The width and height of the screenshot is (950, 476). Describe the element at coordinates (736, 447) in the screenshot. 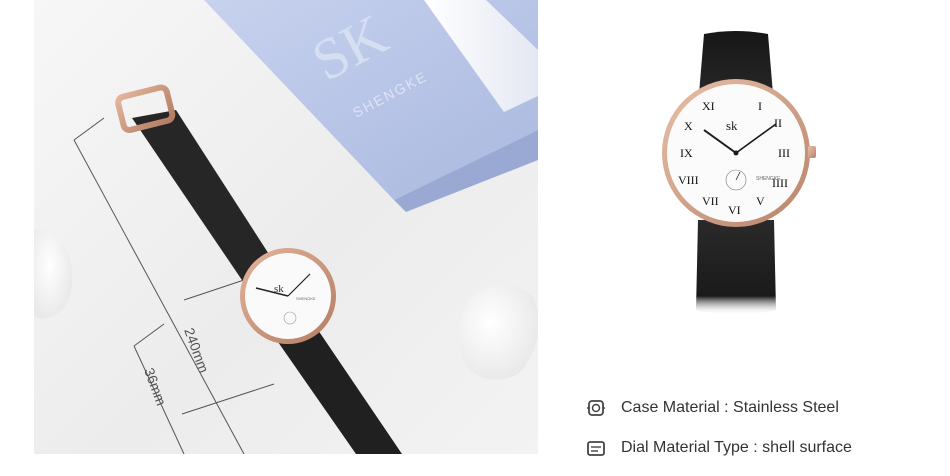

I see `spec-dial-material-label: Dial Material Type : shell surface` at that location.